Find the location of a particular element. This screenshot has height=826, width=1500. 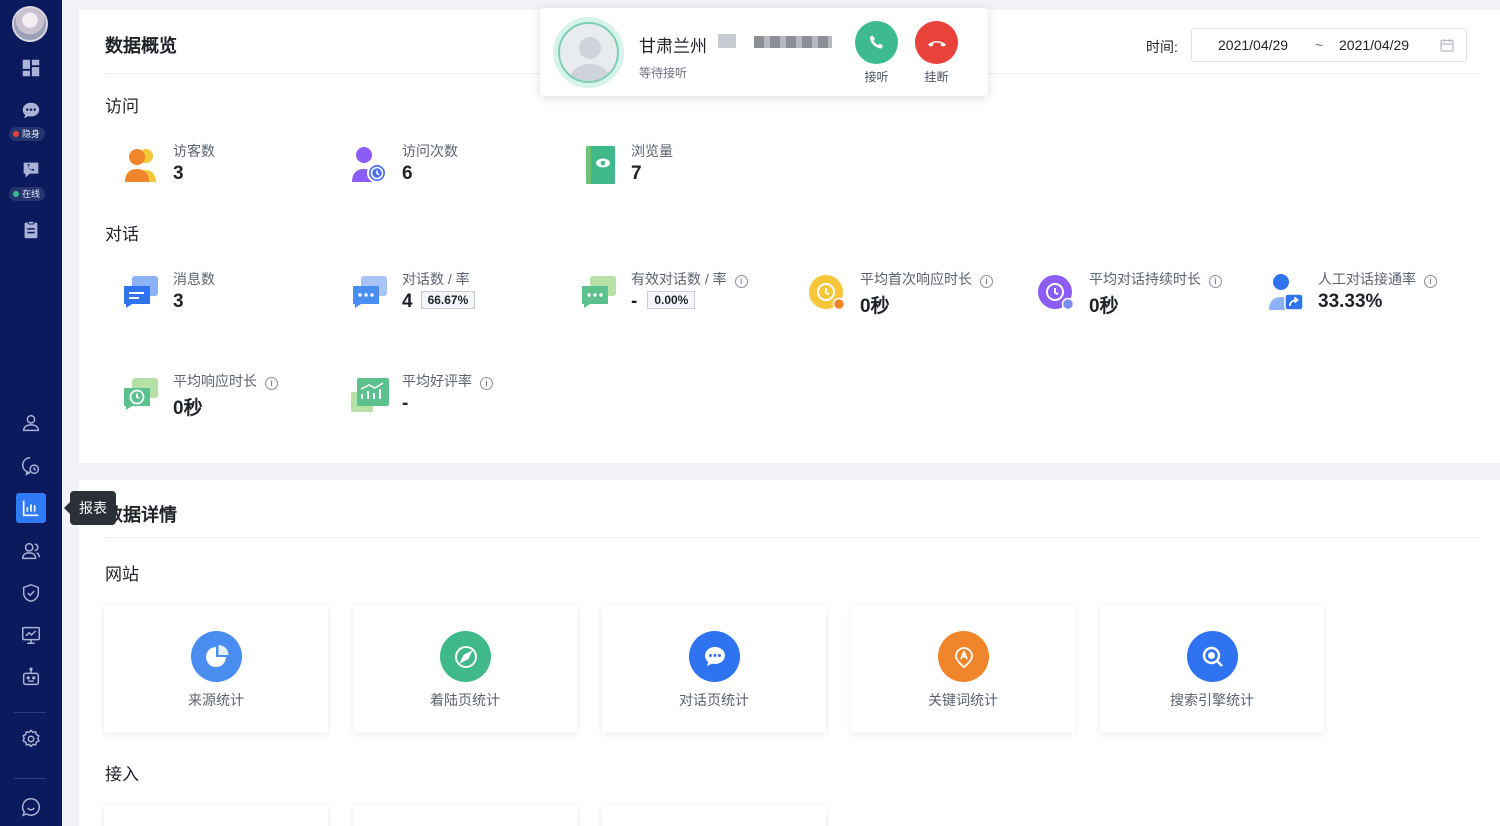

tile-chat-page-stats: 对话页统计 is located at coordinates (714, 669).